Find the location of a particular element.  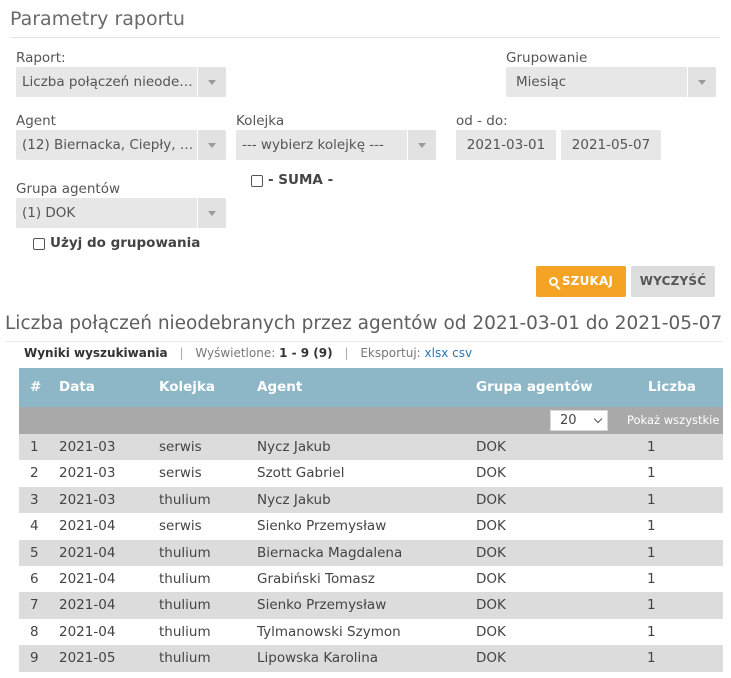

export-csv-link: csv is located at coordinates (462, 353).